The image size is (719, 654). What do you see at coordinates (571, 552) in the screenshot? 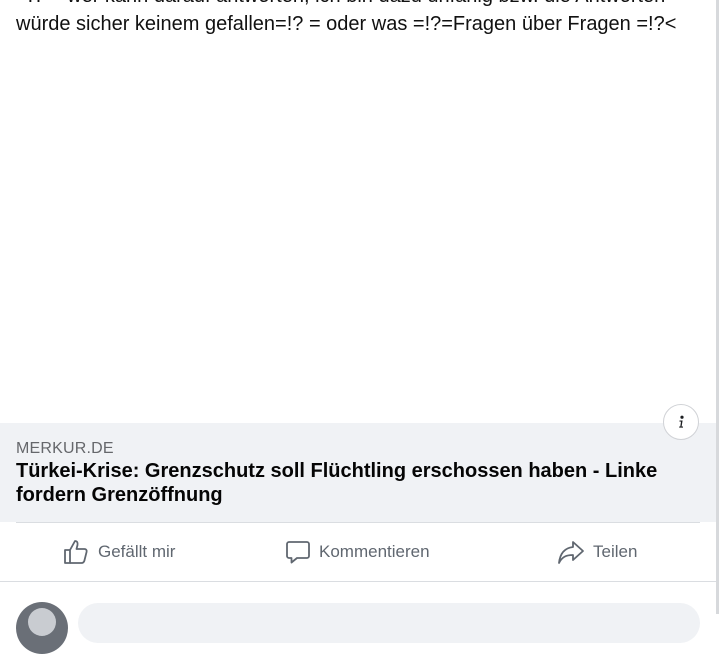
I see `share-arrow-icon` at bounding box center [571, 552].